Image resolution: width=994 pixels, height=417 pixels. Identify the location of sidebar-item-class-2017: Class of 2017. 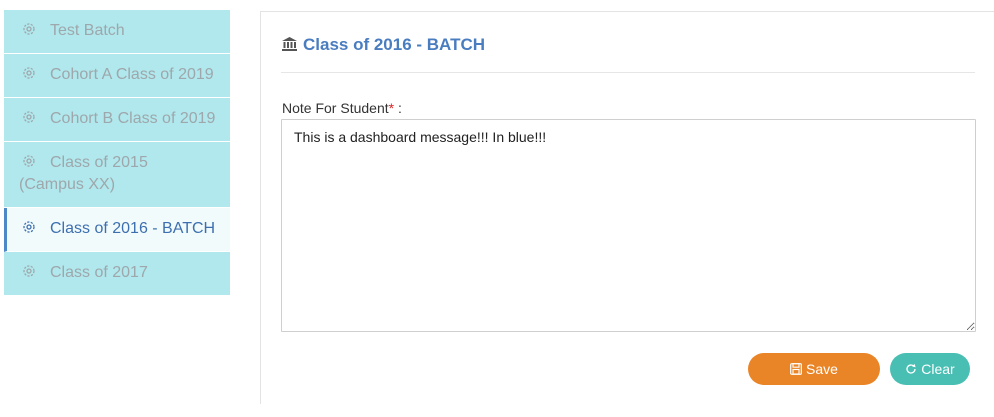
(117, 274).